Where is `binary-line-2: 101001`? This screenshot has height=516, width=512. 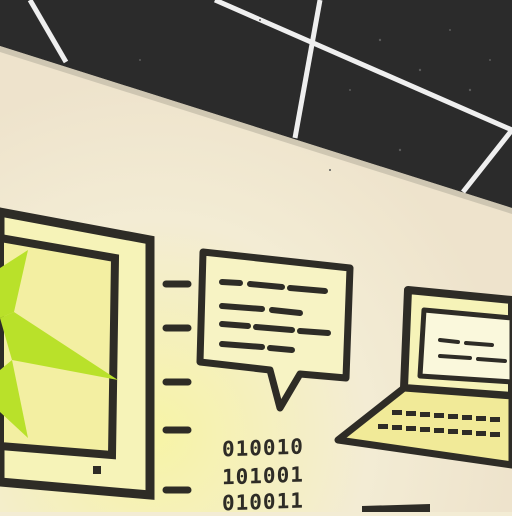
binary-line-2: 101001 is located at coordinates (263, 476).